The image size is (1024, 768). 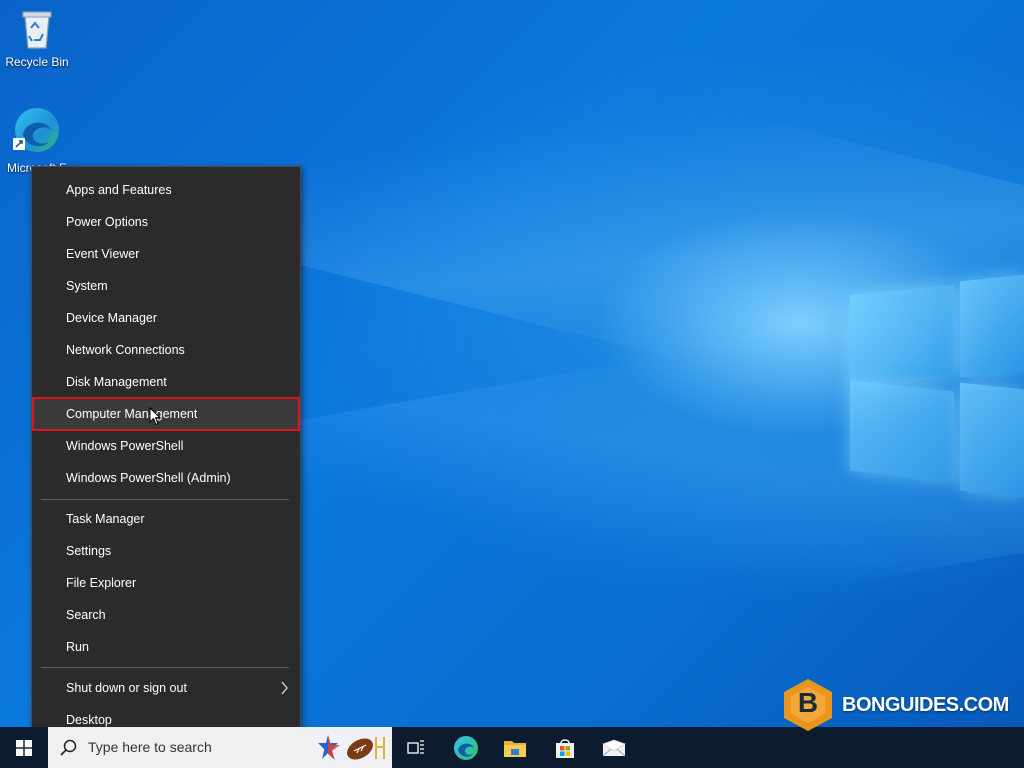 What do you see at coordinates (166, 382) in the screenshot?
I see `menu-item-disk-management: Disk Management` at bounding box center [166, 382].